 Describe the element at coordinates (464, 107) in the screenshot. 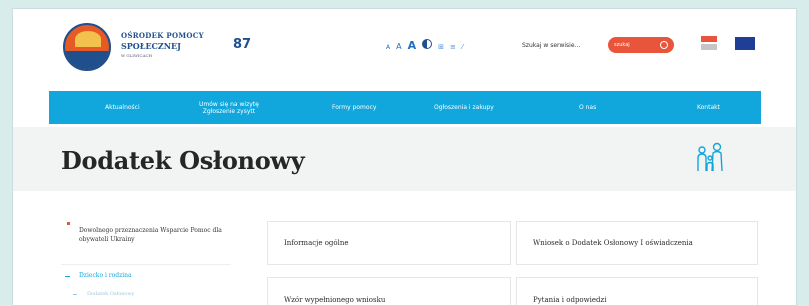

I see `nav-item-announcements: Ogłoszenia i zakupy` at that location.